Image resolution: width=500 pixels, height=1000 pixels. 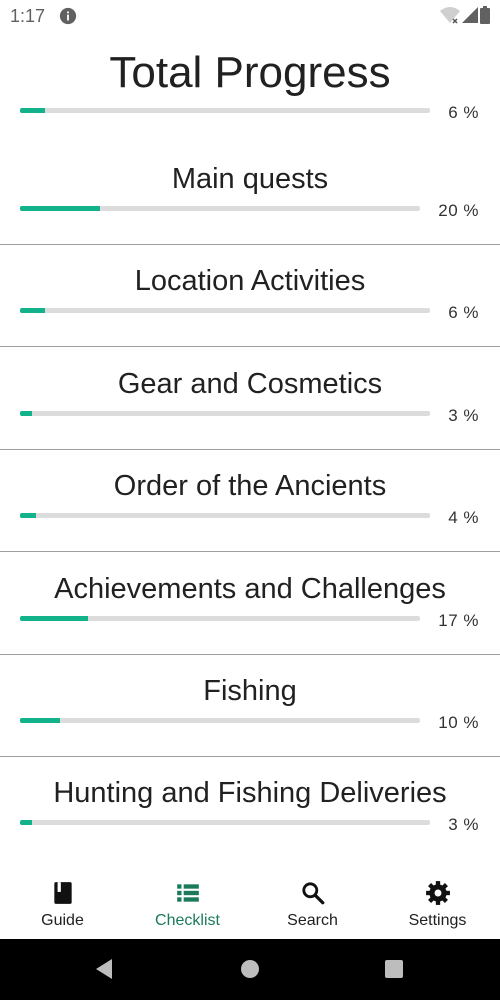 I want to click on category-percent: 4 %, so click(x=463, y=517).